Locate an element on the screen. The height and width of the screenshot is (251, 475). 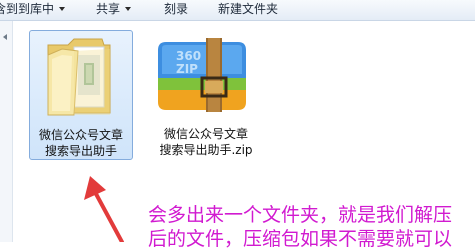
annotation-line2: 后的文件，压缩包如果不需要就可以 is located at coordinates (300, 239).